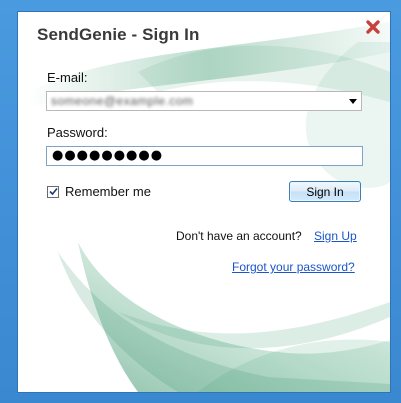 The image size is (401, 403). I want to click on password-field: ●●●●●●●●●, so click(204, 156).